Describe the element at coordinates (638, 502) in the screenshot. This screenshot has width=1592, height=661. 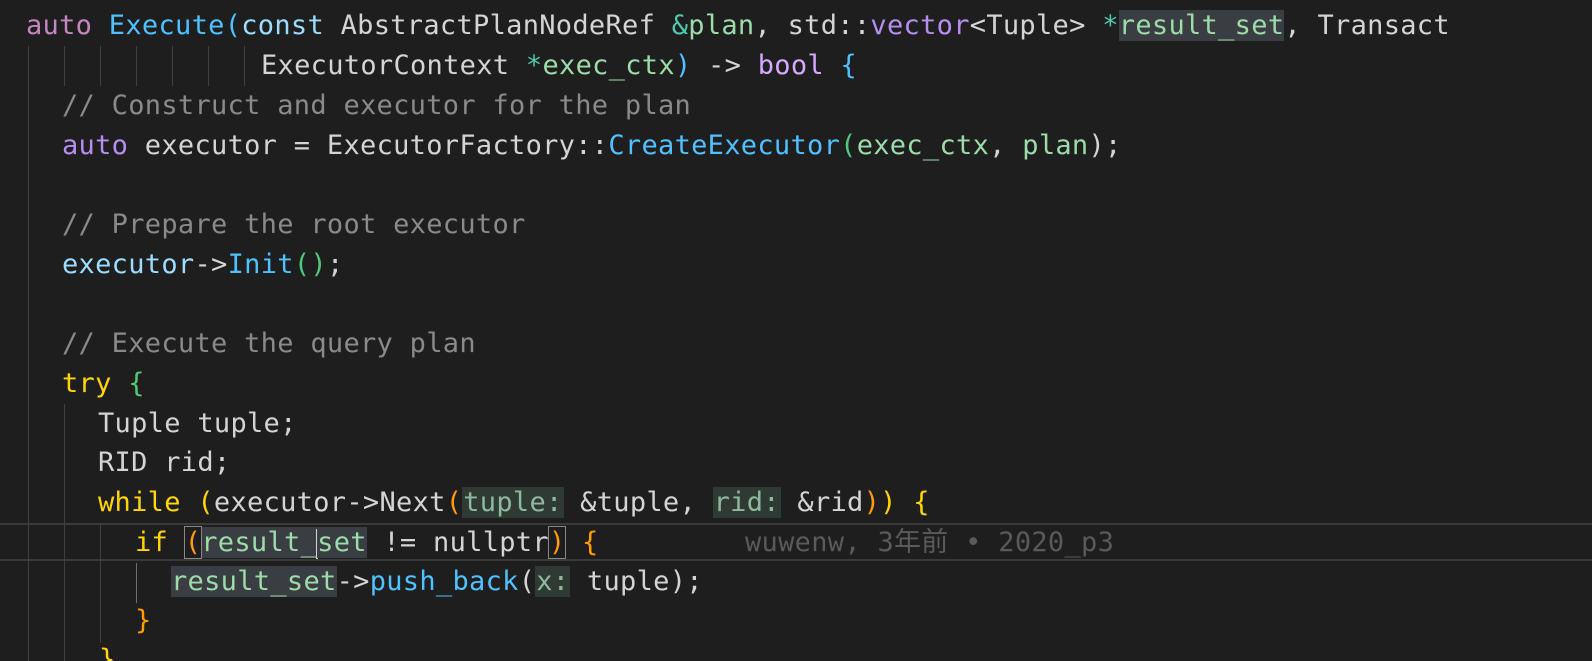
I see `arg-tuple: &tuple,` at that location.